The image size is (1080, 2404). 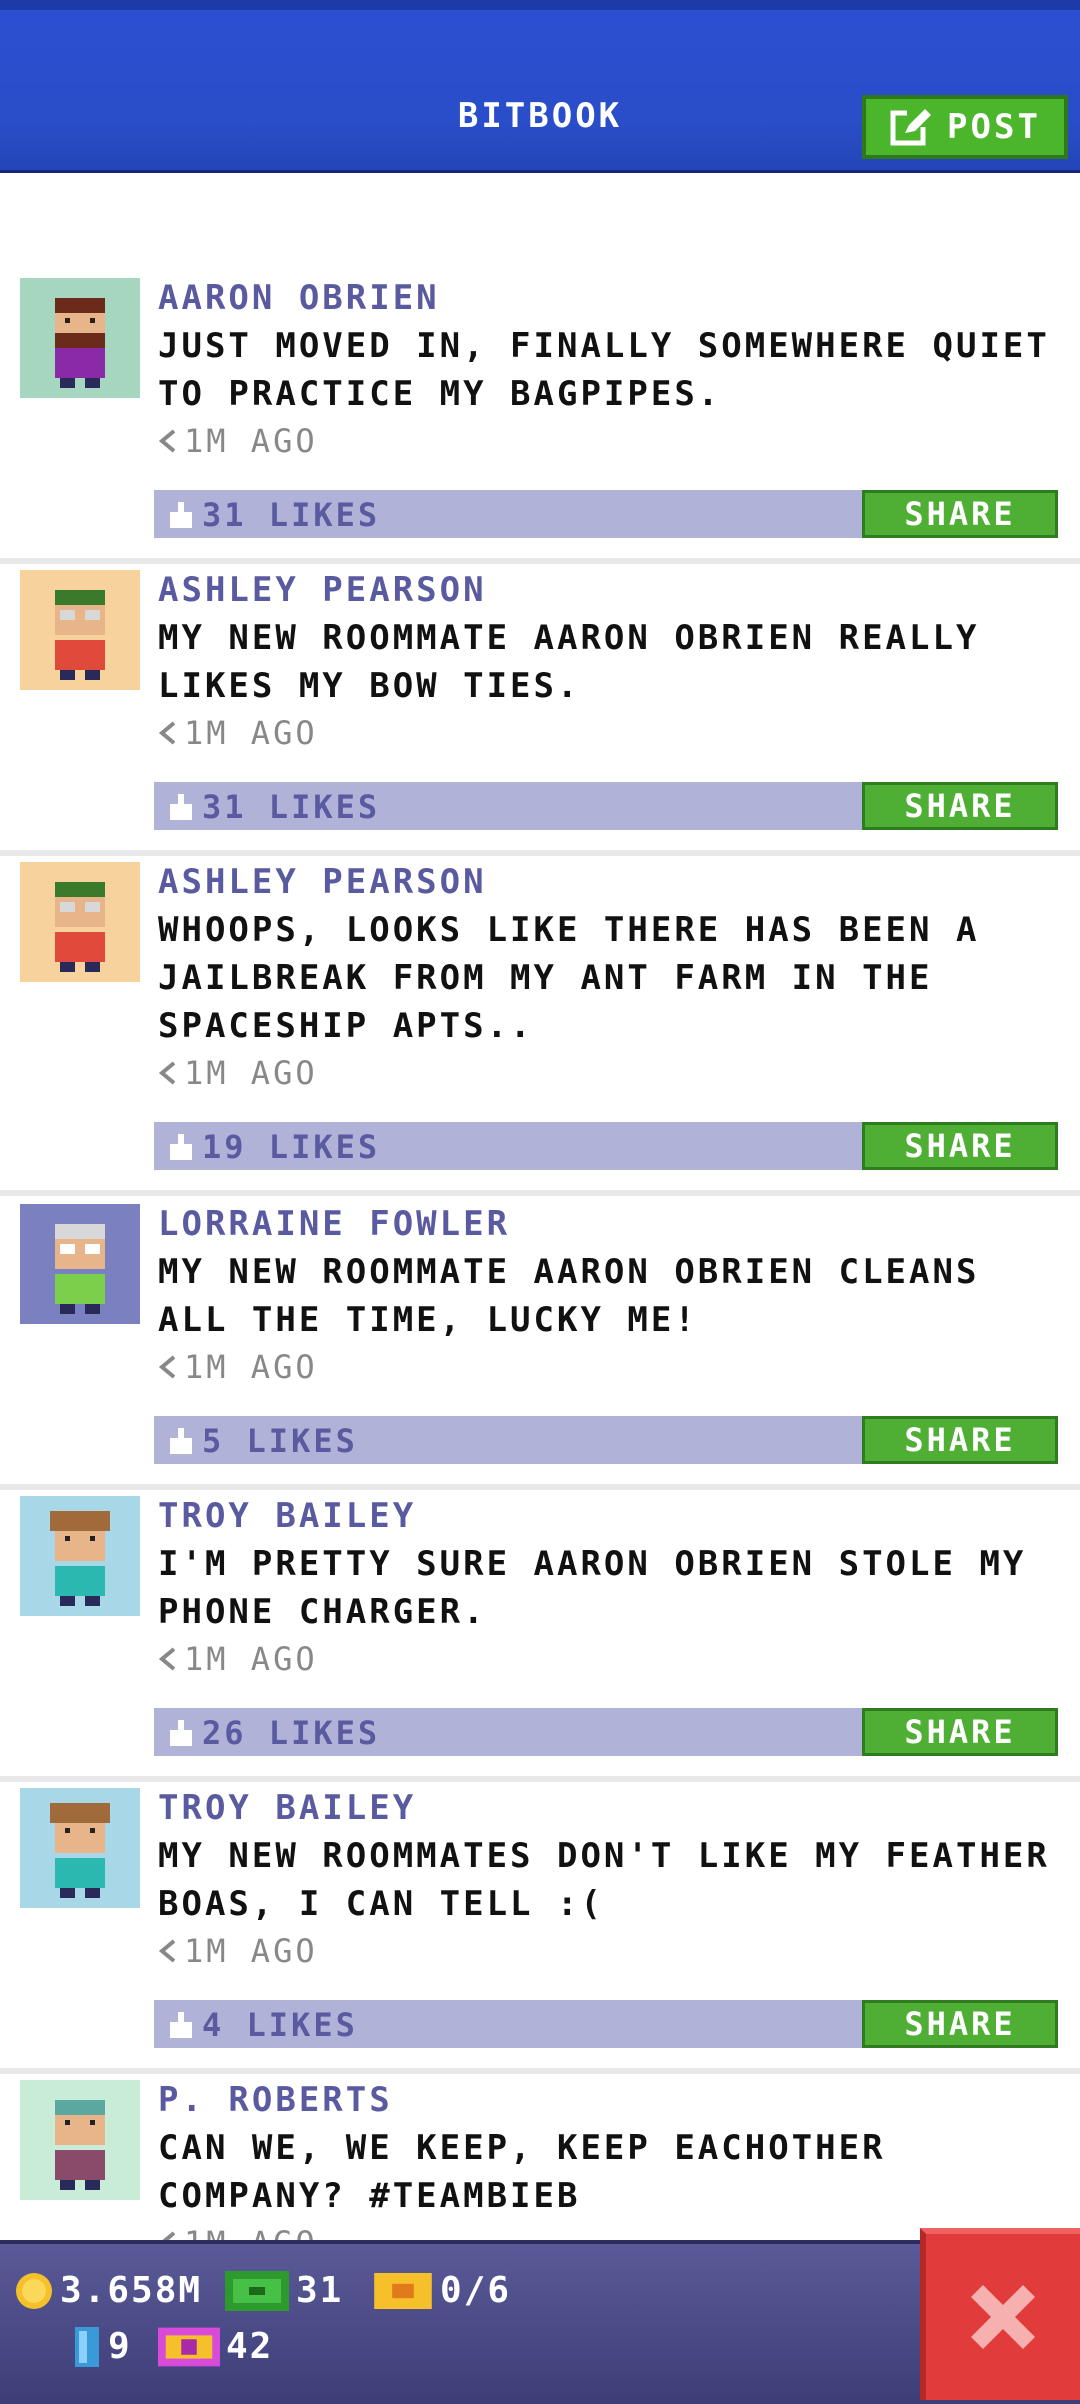 I want to click on tickets-stat: 0/6, so click(x=441, y=2290).